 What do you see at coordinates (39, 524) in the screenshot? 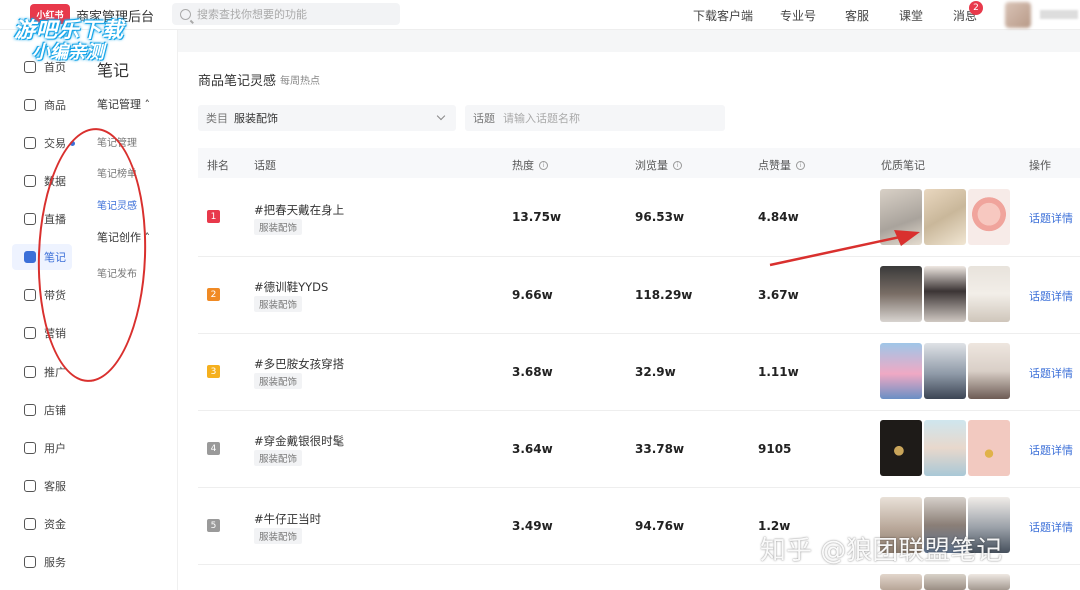
I see `sidebar-item-funds: 资金` at bounding box center [39, 524].